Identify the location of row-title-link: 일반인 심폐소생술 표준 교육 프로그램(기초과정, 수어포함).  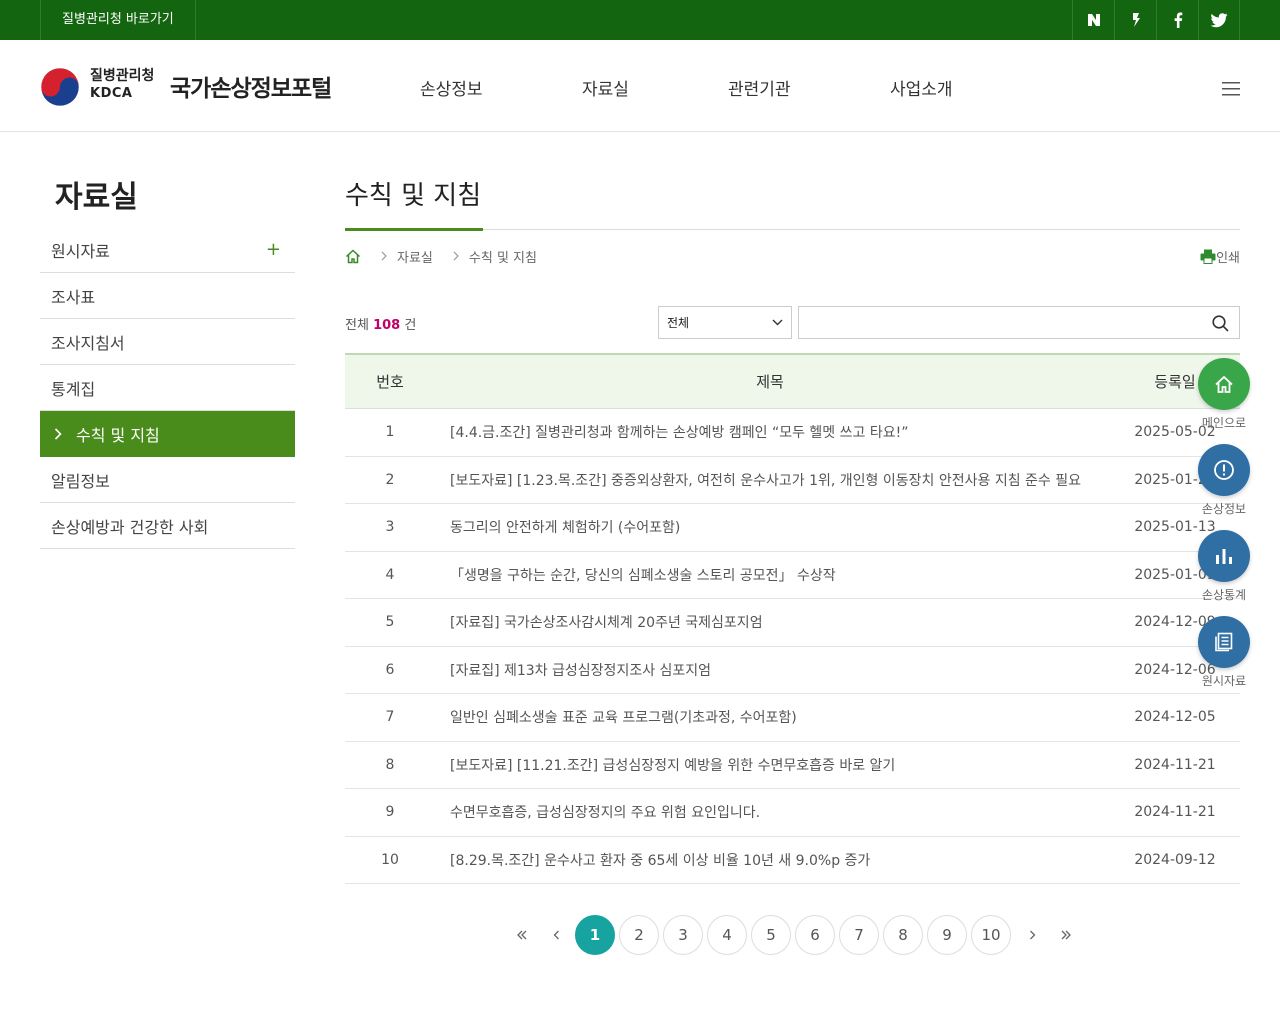
(772, 717).